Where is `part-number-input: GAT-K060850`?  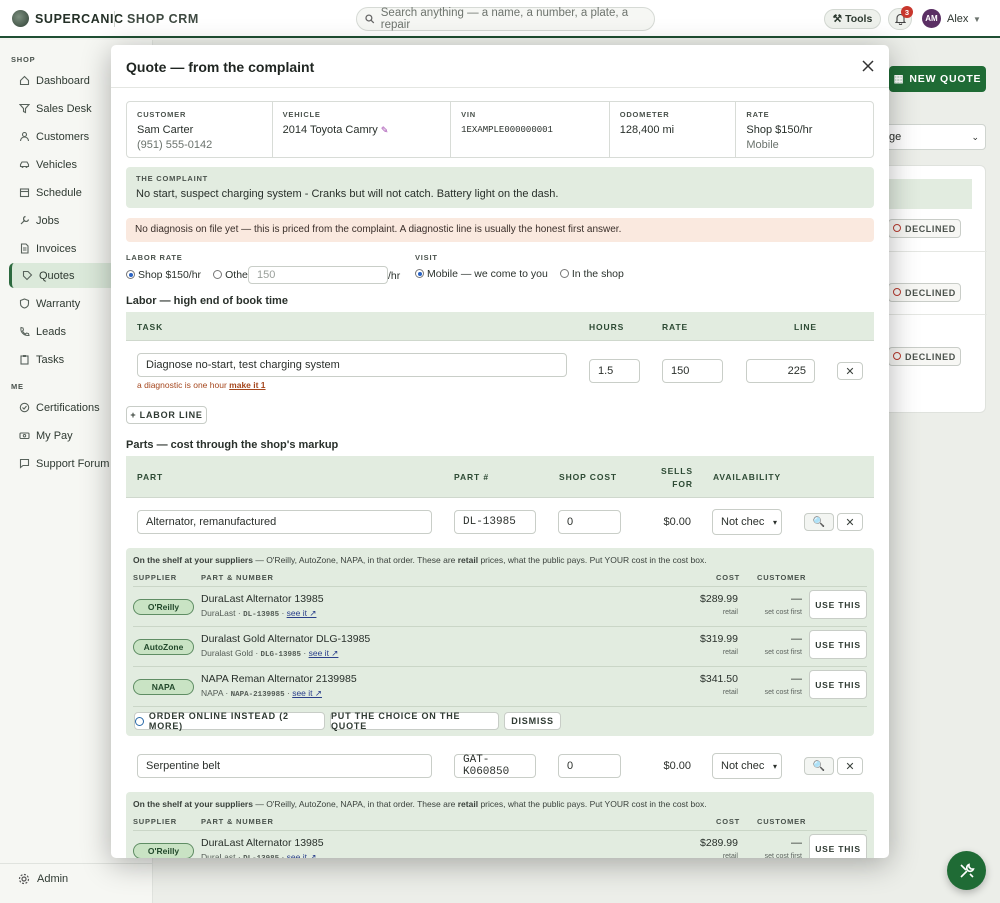
part-number-input: GAT-K060850 is located at coordinates (495, 766).